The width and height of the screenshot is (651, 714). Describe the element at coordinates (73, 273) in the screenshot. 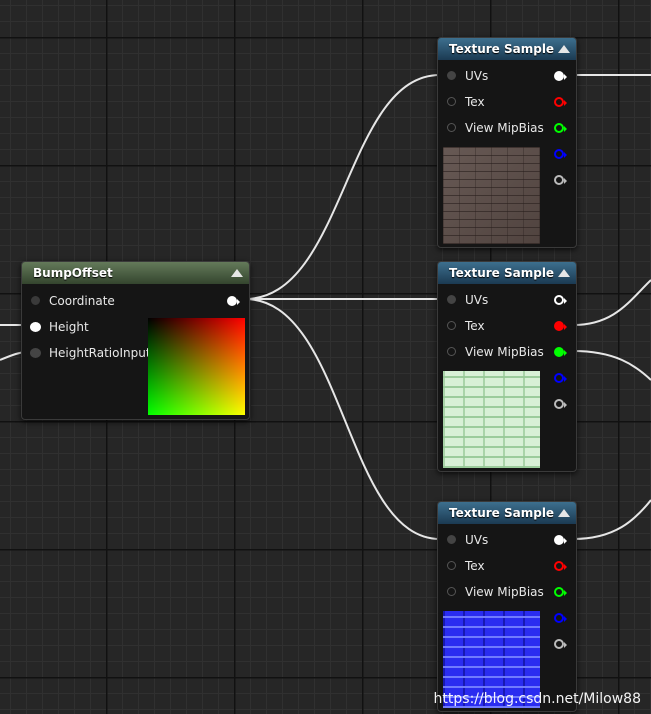

I see `bumpoffset-node-title: BumpOffset` at that location.